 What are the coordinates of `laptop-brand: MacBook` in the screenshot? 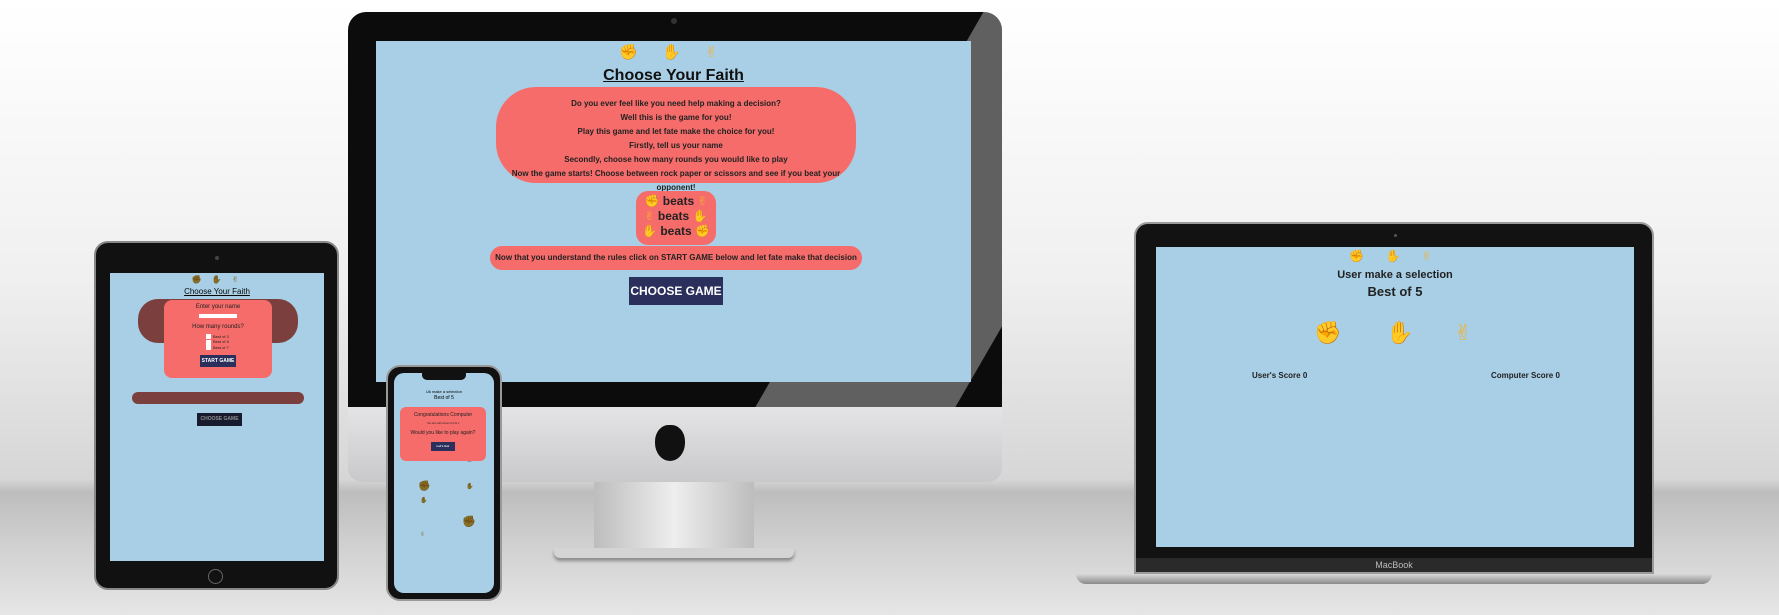 It's located at (1394, 565).